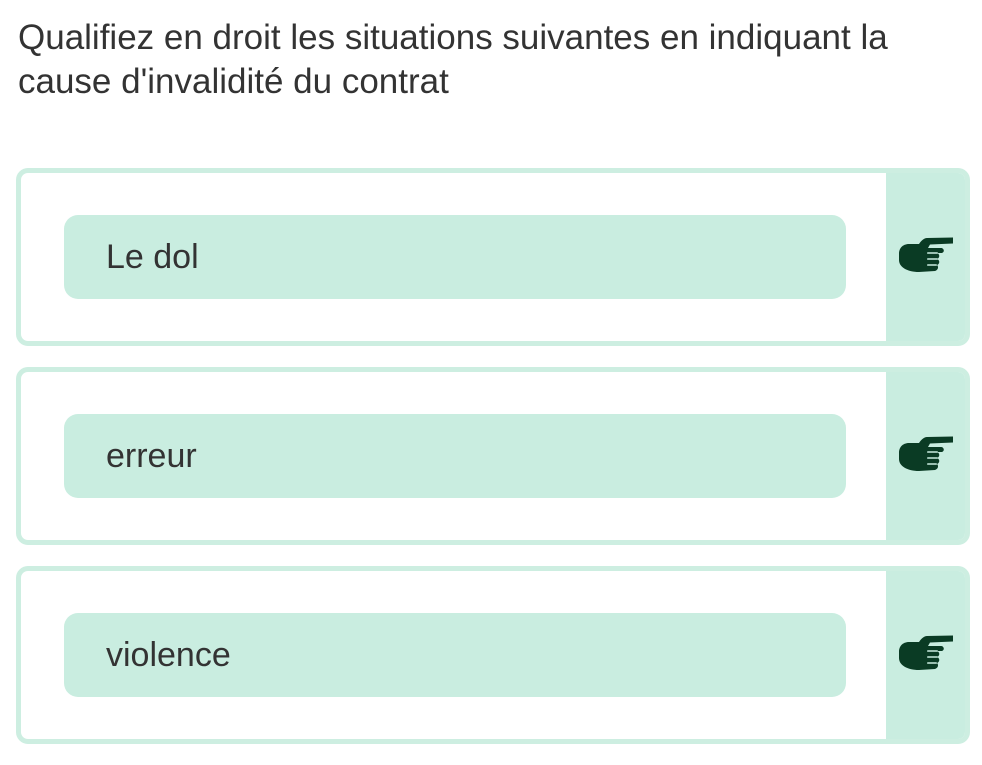 The image size is (982, 765). Describe the element at coordinates (152, 256) in the screenshot. I see `answer-label: Le dol` at that location.